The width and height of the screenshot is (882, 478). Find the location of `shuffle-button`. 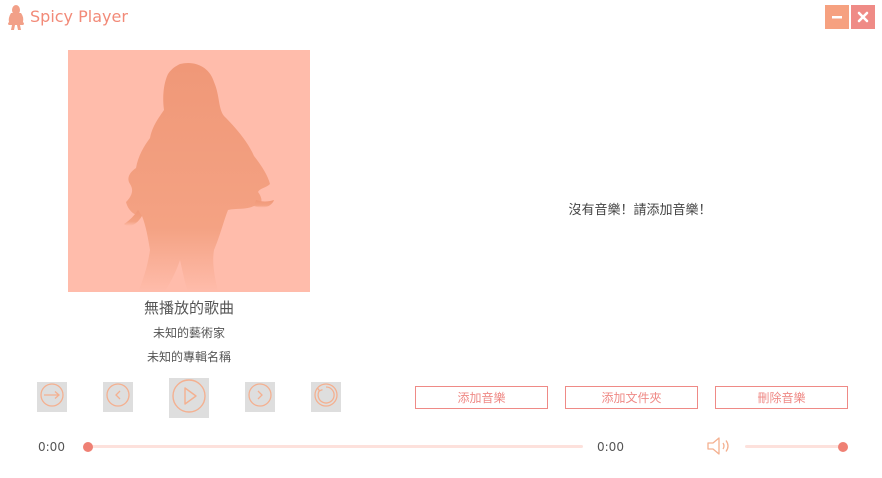

shuffle-button is located at coordinates (52, 397).